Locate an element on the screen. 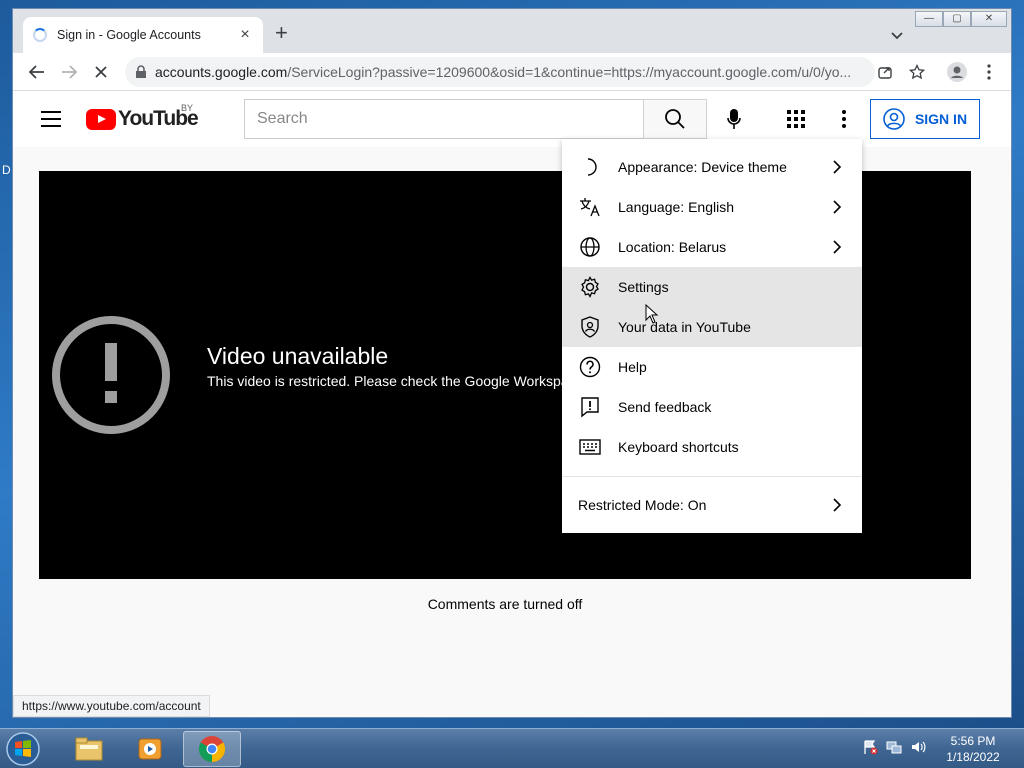 The height and width of the screenshot is (768, 1024). menu-item-restricted-mode: Restricted Mode: On is located at coordinates (712, 505).